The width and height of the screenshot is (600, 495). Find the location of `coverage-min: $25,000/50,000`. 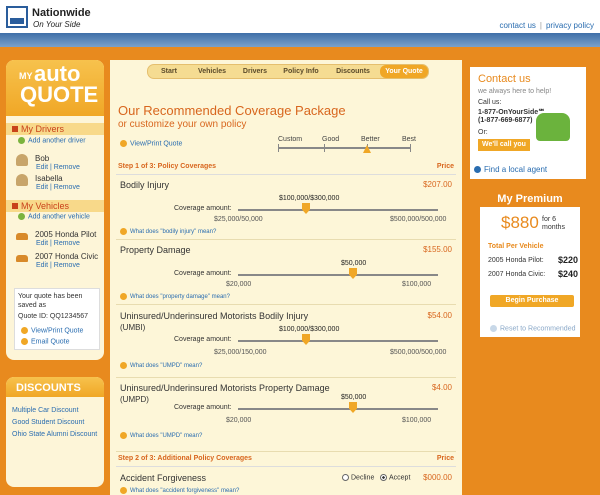

coverage-min: $25,000/50,000 is located at coordinates (238, 219).